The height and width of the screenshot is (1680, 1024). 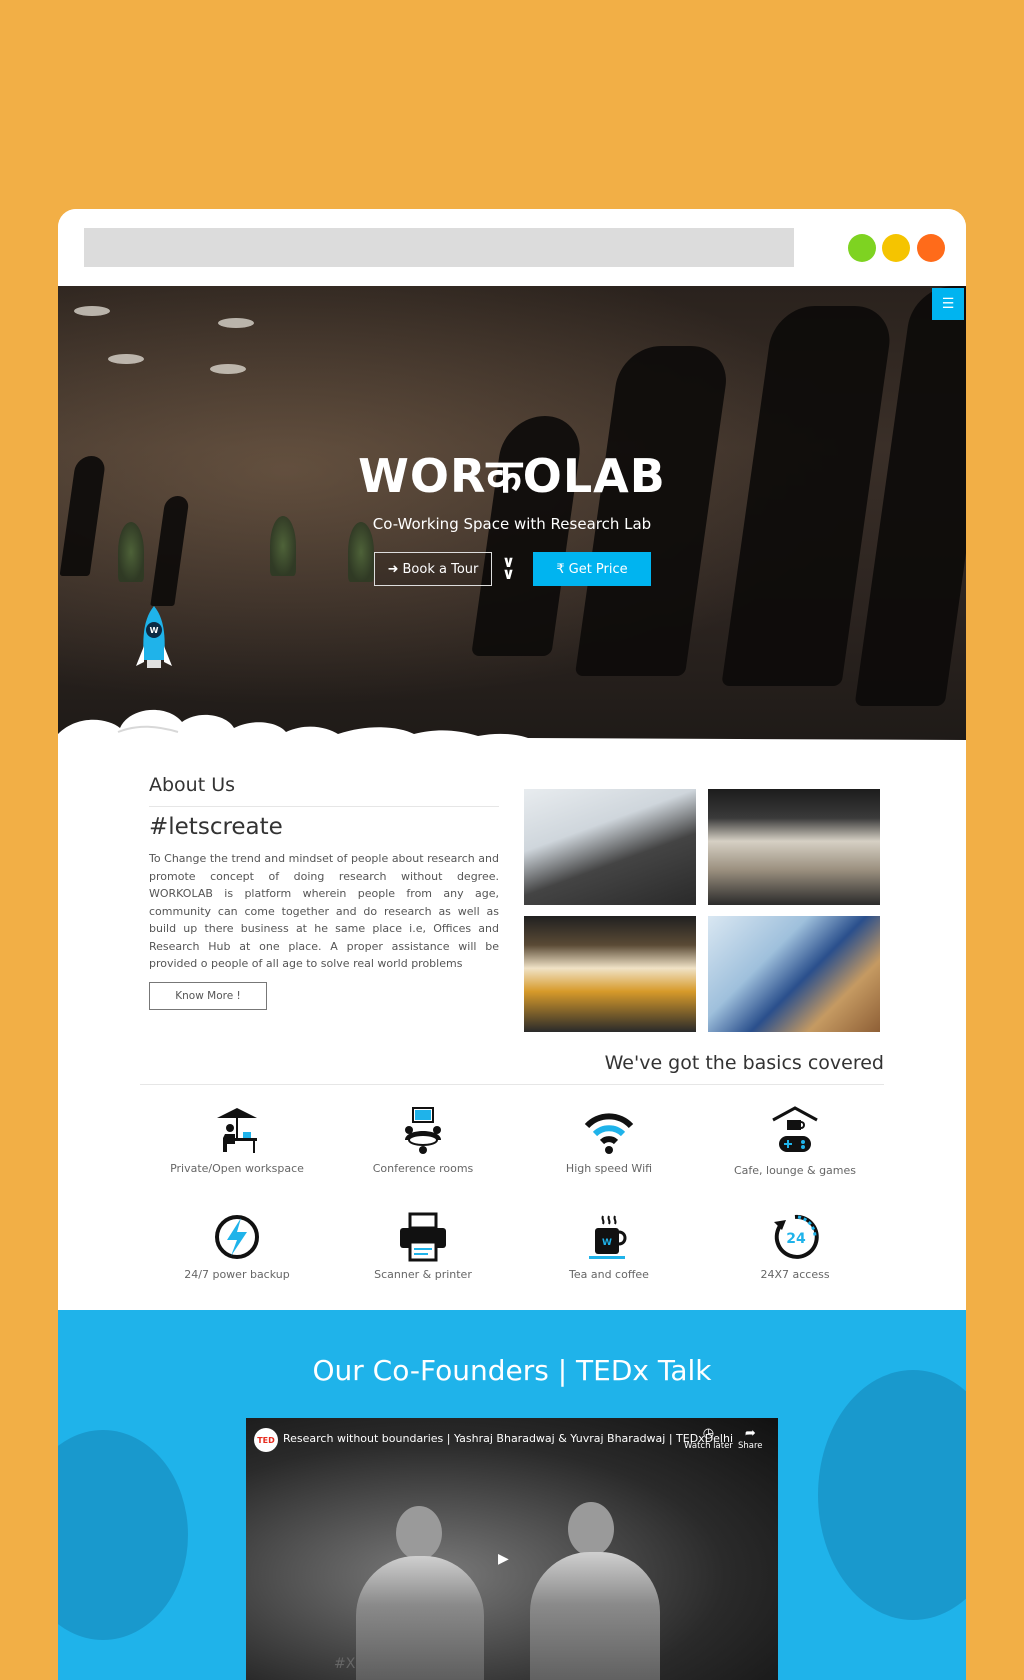 I want to click on rupee-icon: ₹, so click(x=560, y=569).